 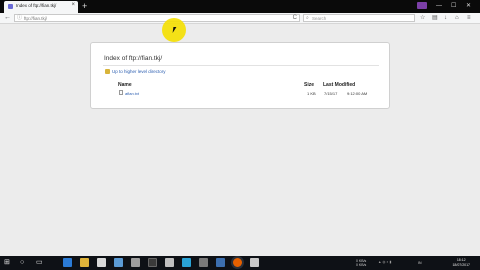 What do you see at coordinates (7, 262) in the screenshot?
I see `start-button: ⊞` at bounding box center [7, 262].